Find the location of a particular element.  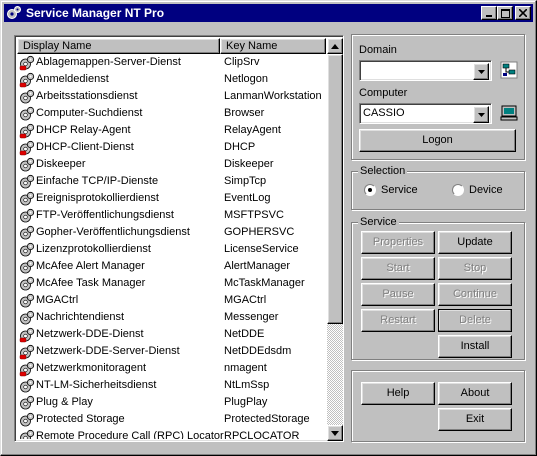

delete-button-label: Delete is located at coordinates (475, 320).